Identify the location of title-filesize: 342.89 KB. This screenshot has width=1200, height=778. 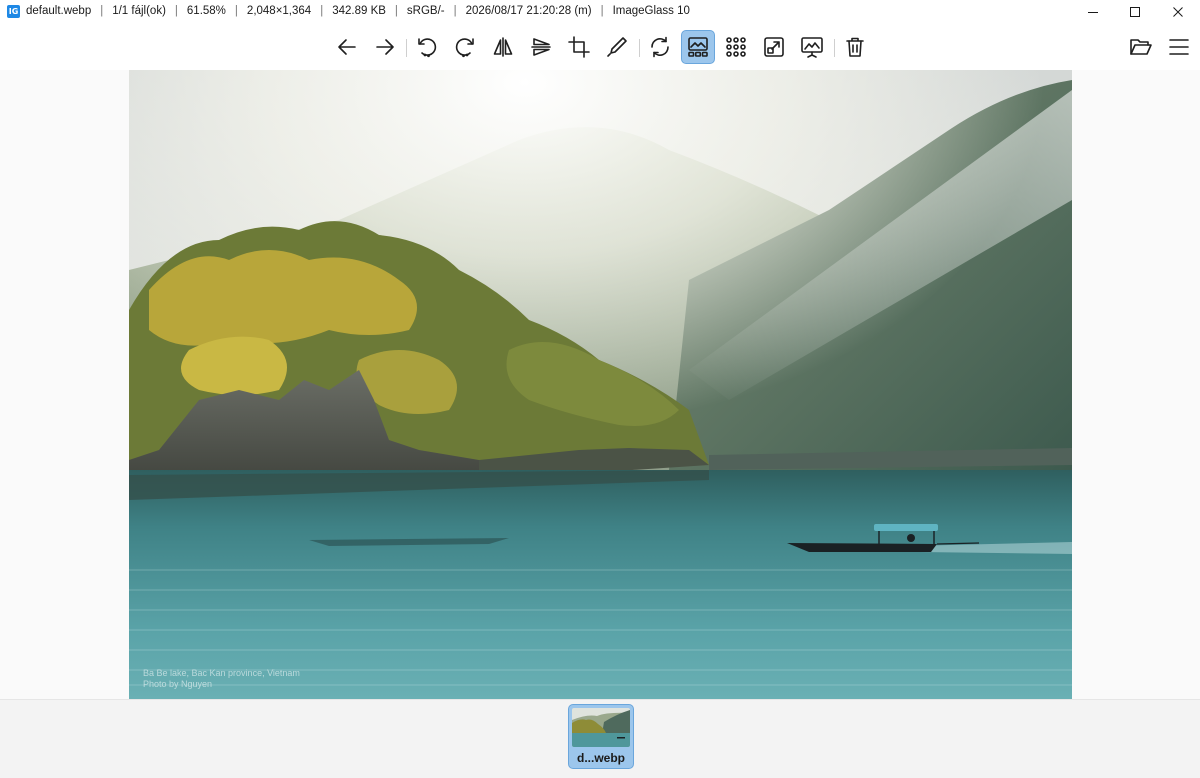
(359, 11).